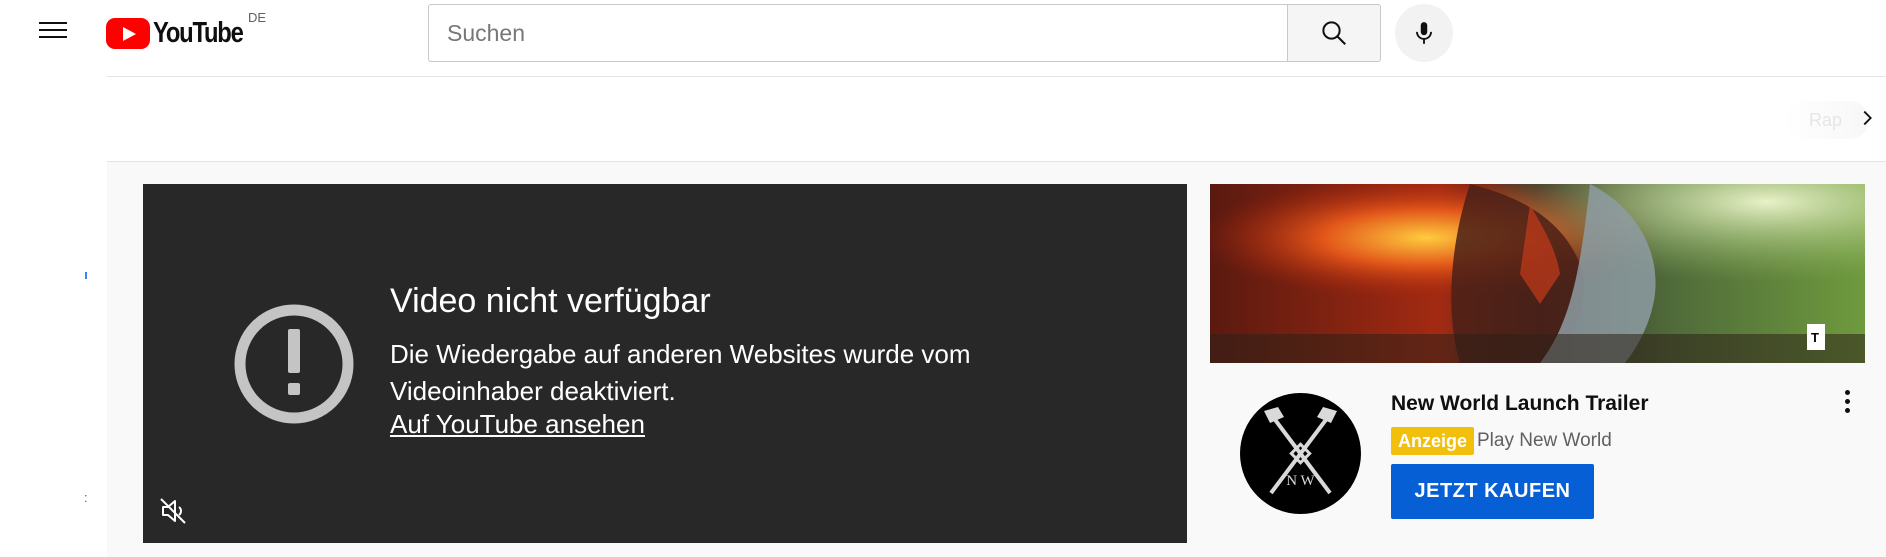 The width and height of the screenshot is (1886, 557). What do you see at coordinates (86, 497) in the screenshot?
I see `sidebar-dots: :` at bounding box center [86, 497].